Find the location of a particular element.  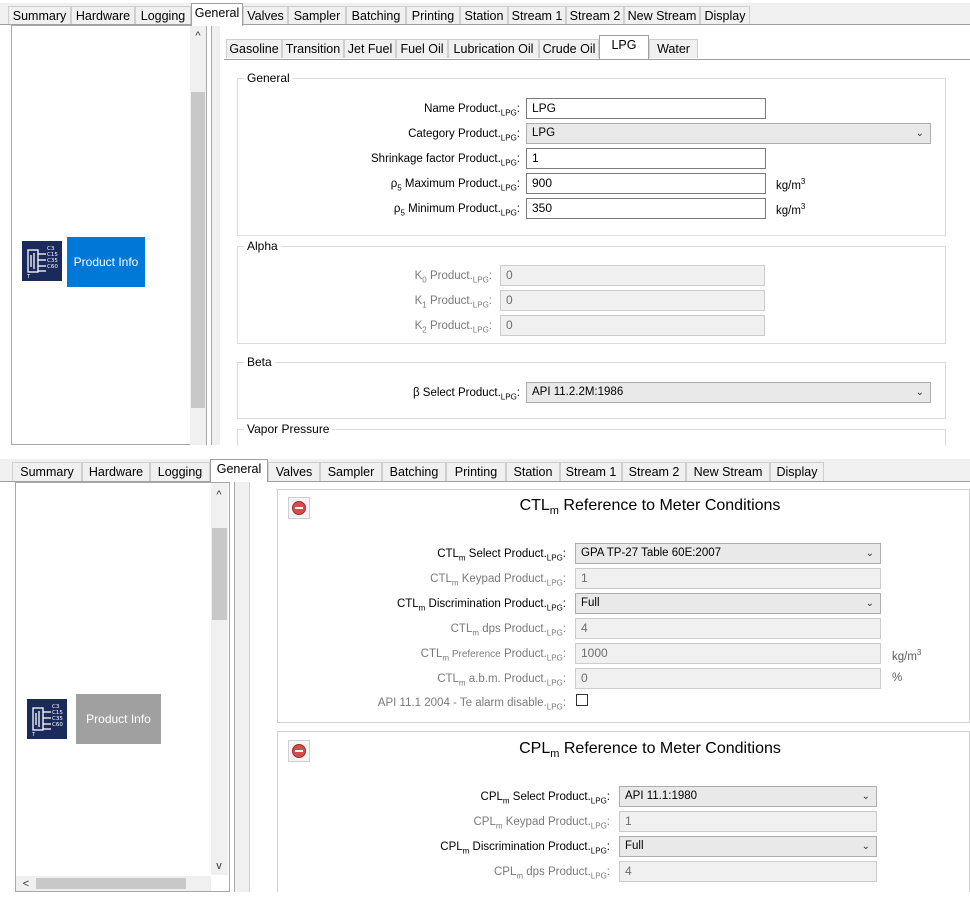

ctl-keypad-label: CTLm Keypad Product.LPG: is located at coordinates (498, 580).